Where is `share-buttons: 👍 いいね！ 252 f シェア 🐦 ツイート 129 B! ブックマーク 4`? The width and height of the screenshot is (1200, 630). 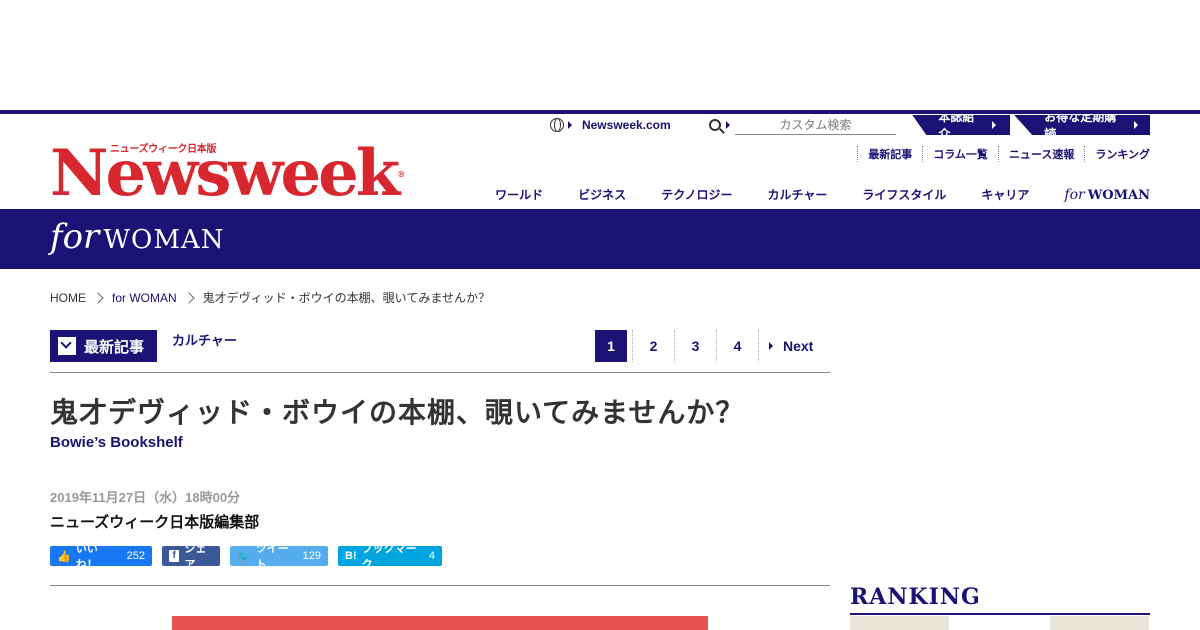 share-buttons: 👍 いいね！ 252 f シェア 🐦 ツイート 129 B! ブックマーク 4 is located at coordinates (251, 557).